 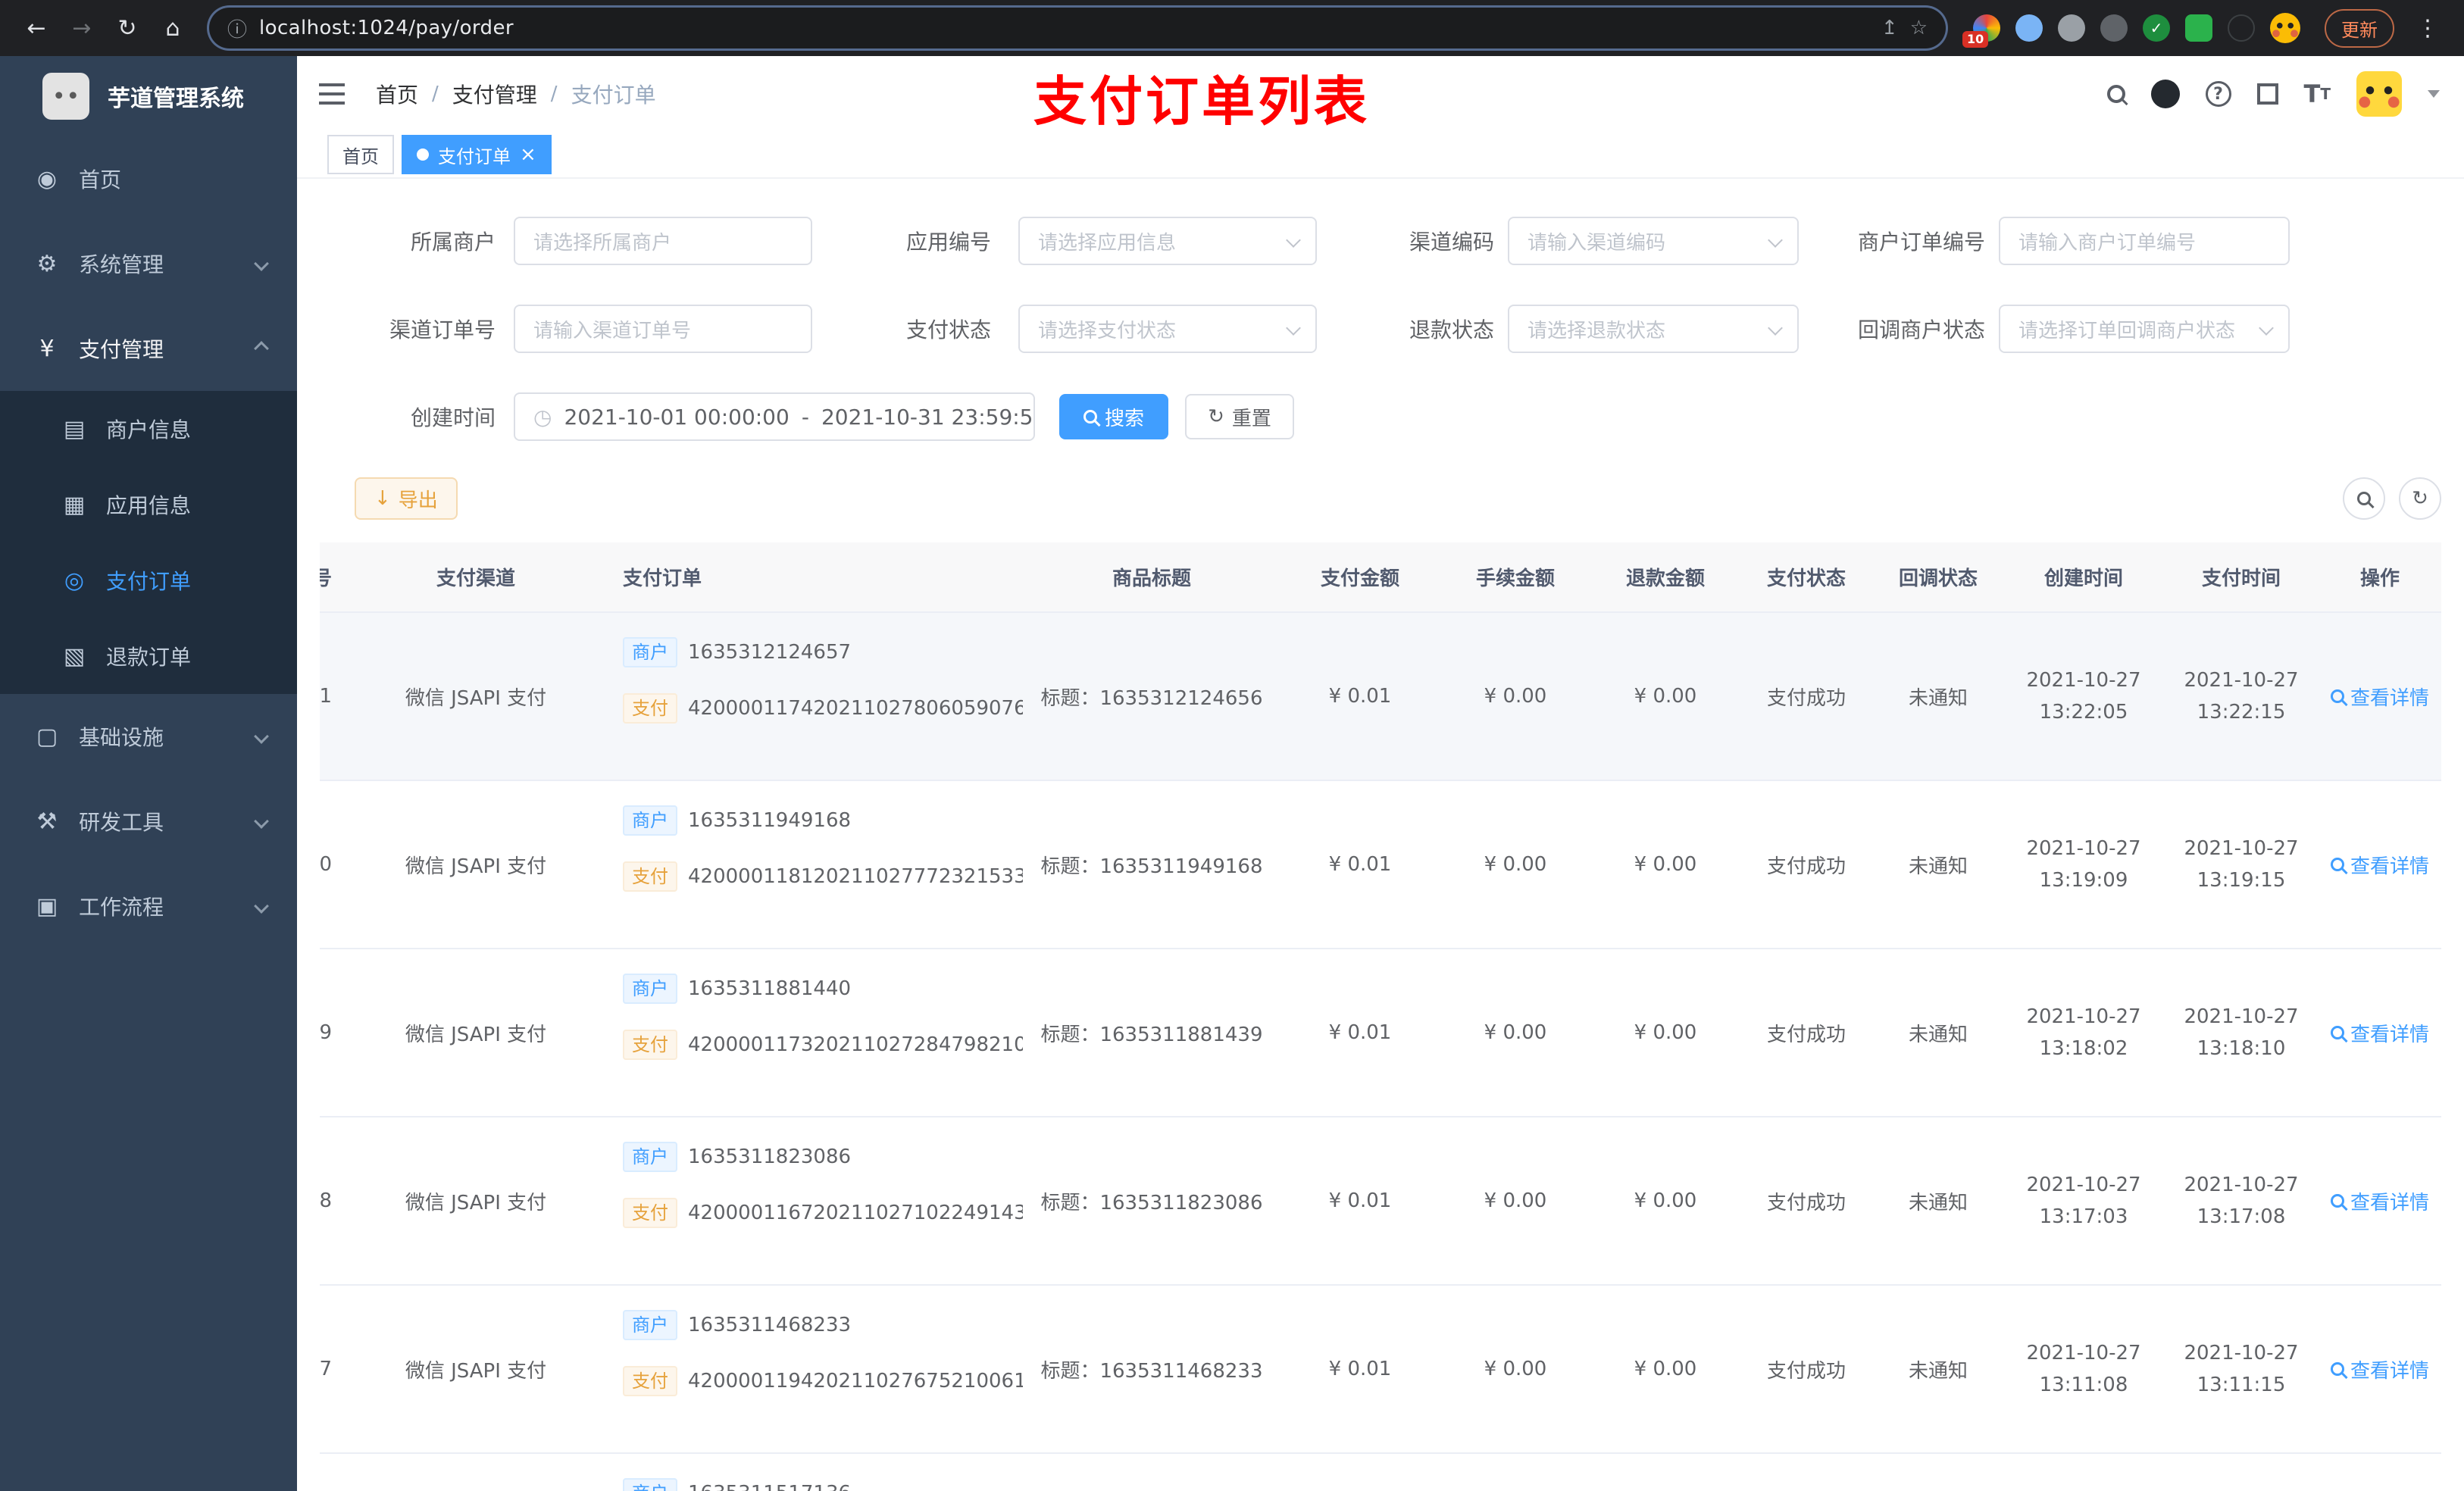 I want to click on app-no-select: 请选择应用信息, so click(x=1167, y=241).